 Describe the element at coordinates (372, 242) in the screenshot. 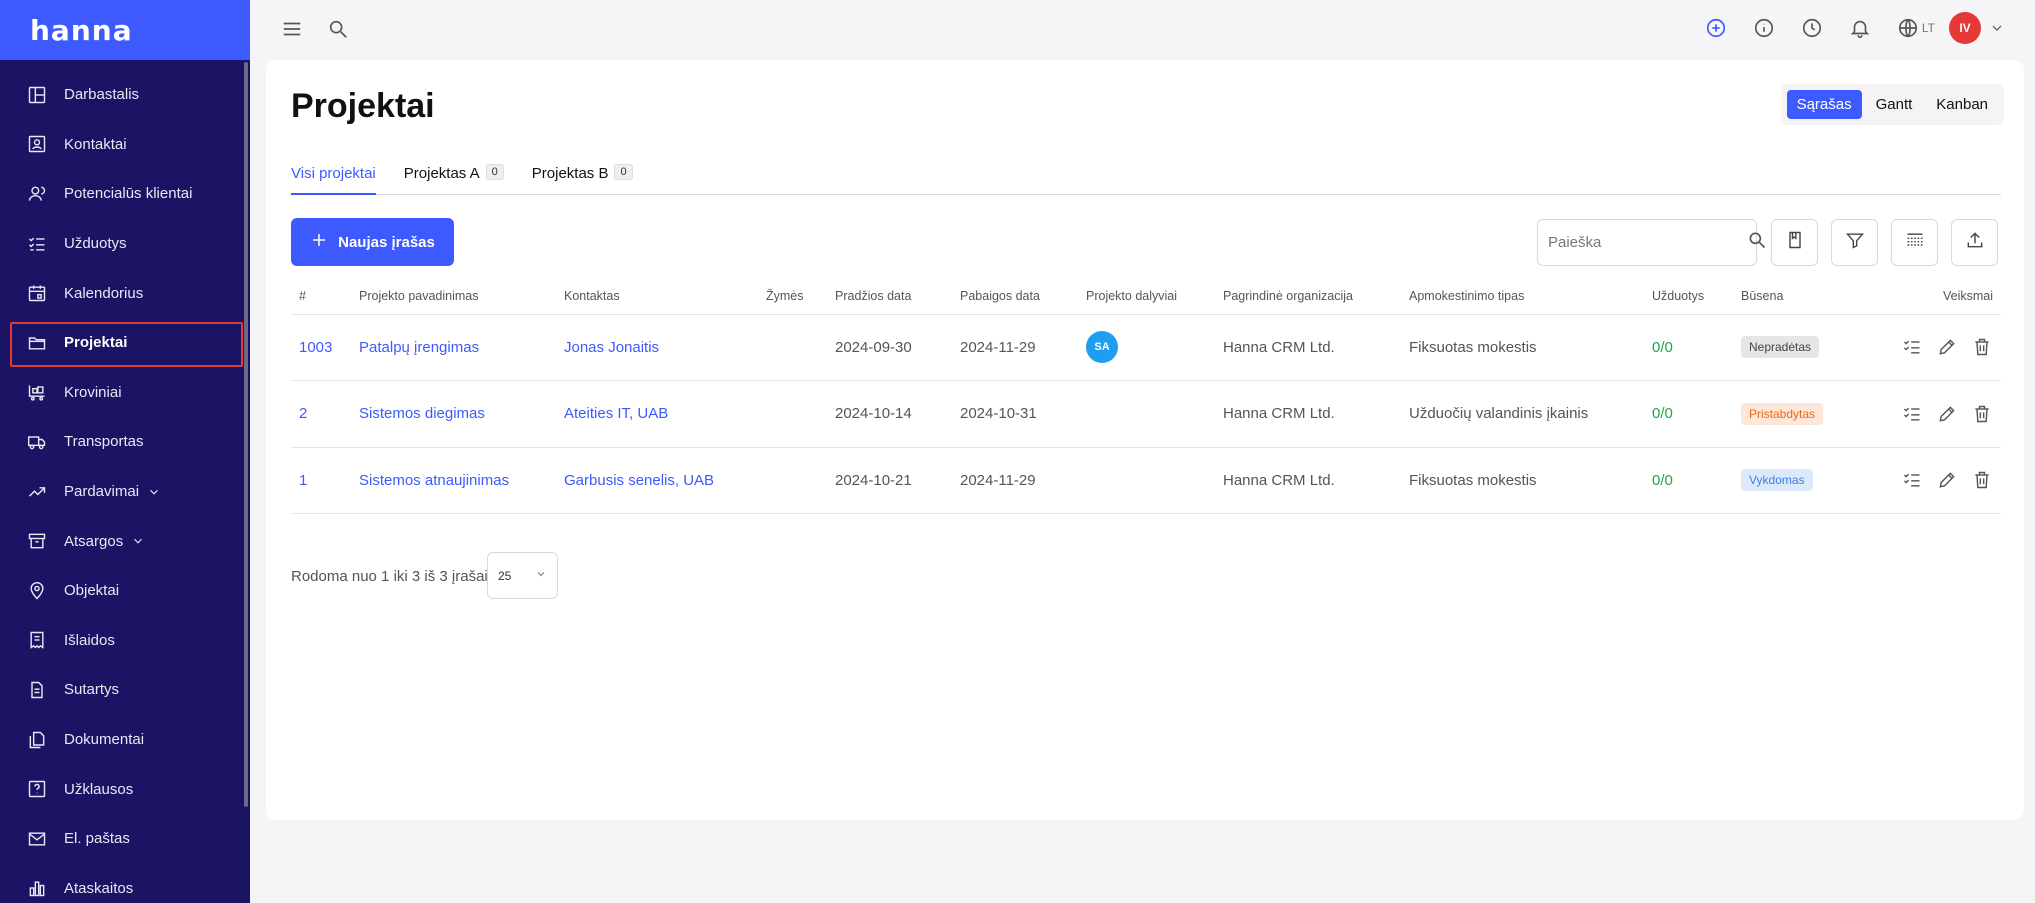

I see `new-record-button: Naujas įrašas` at that location.